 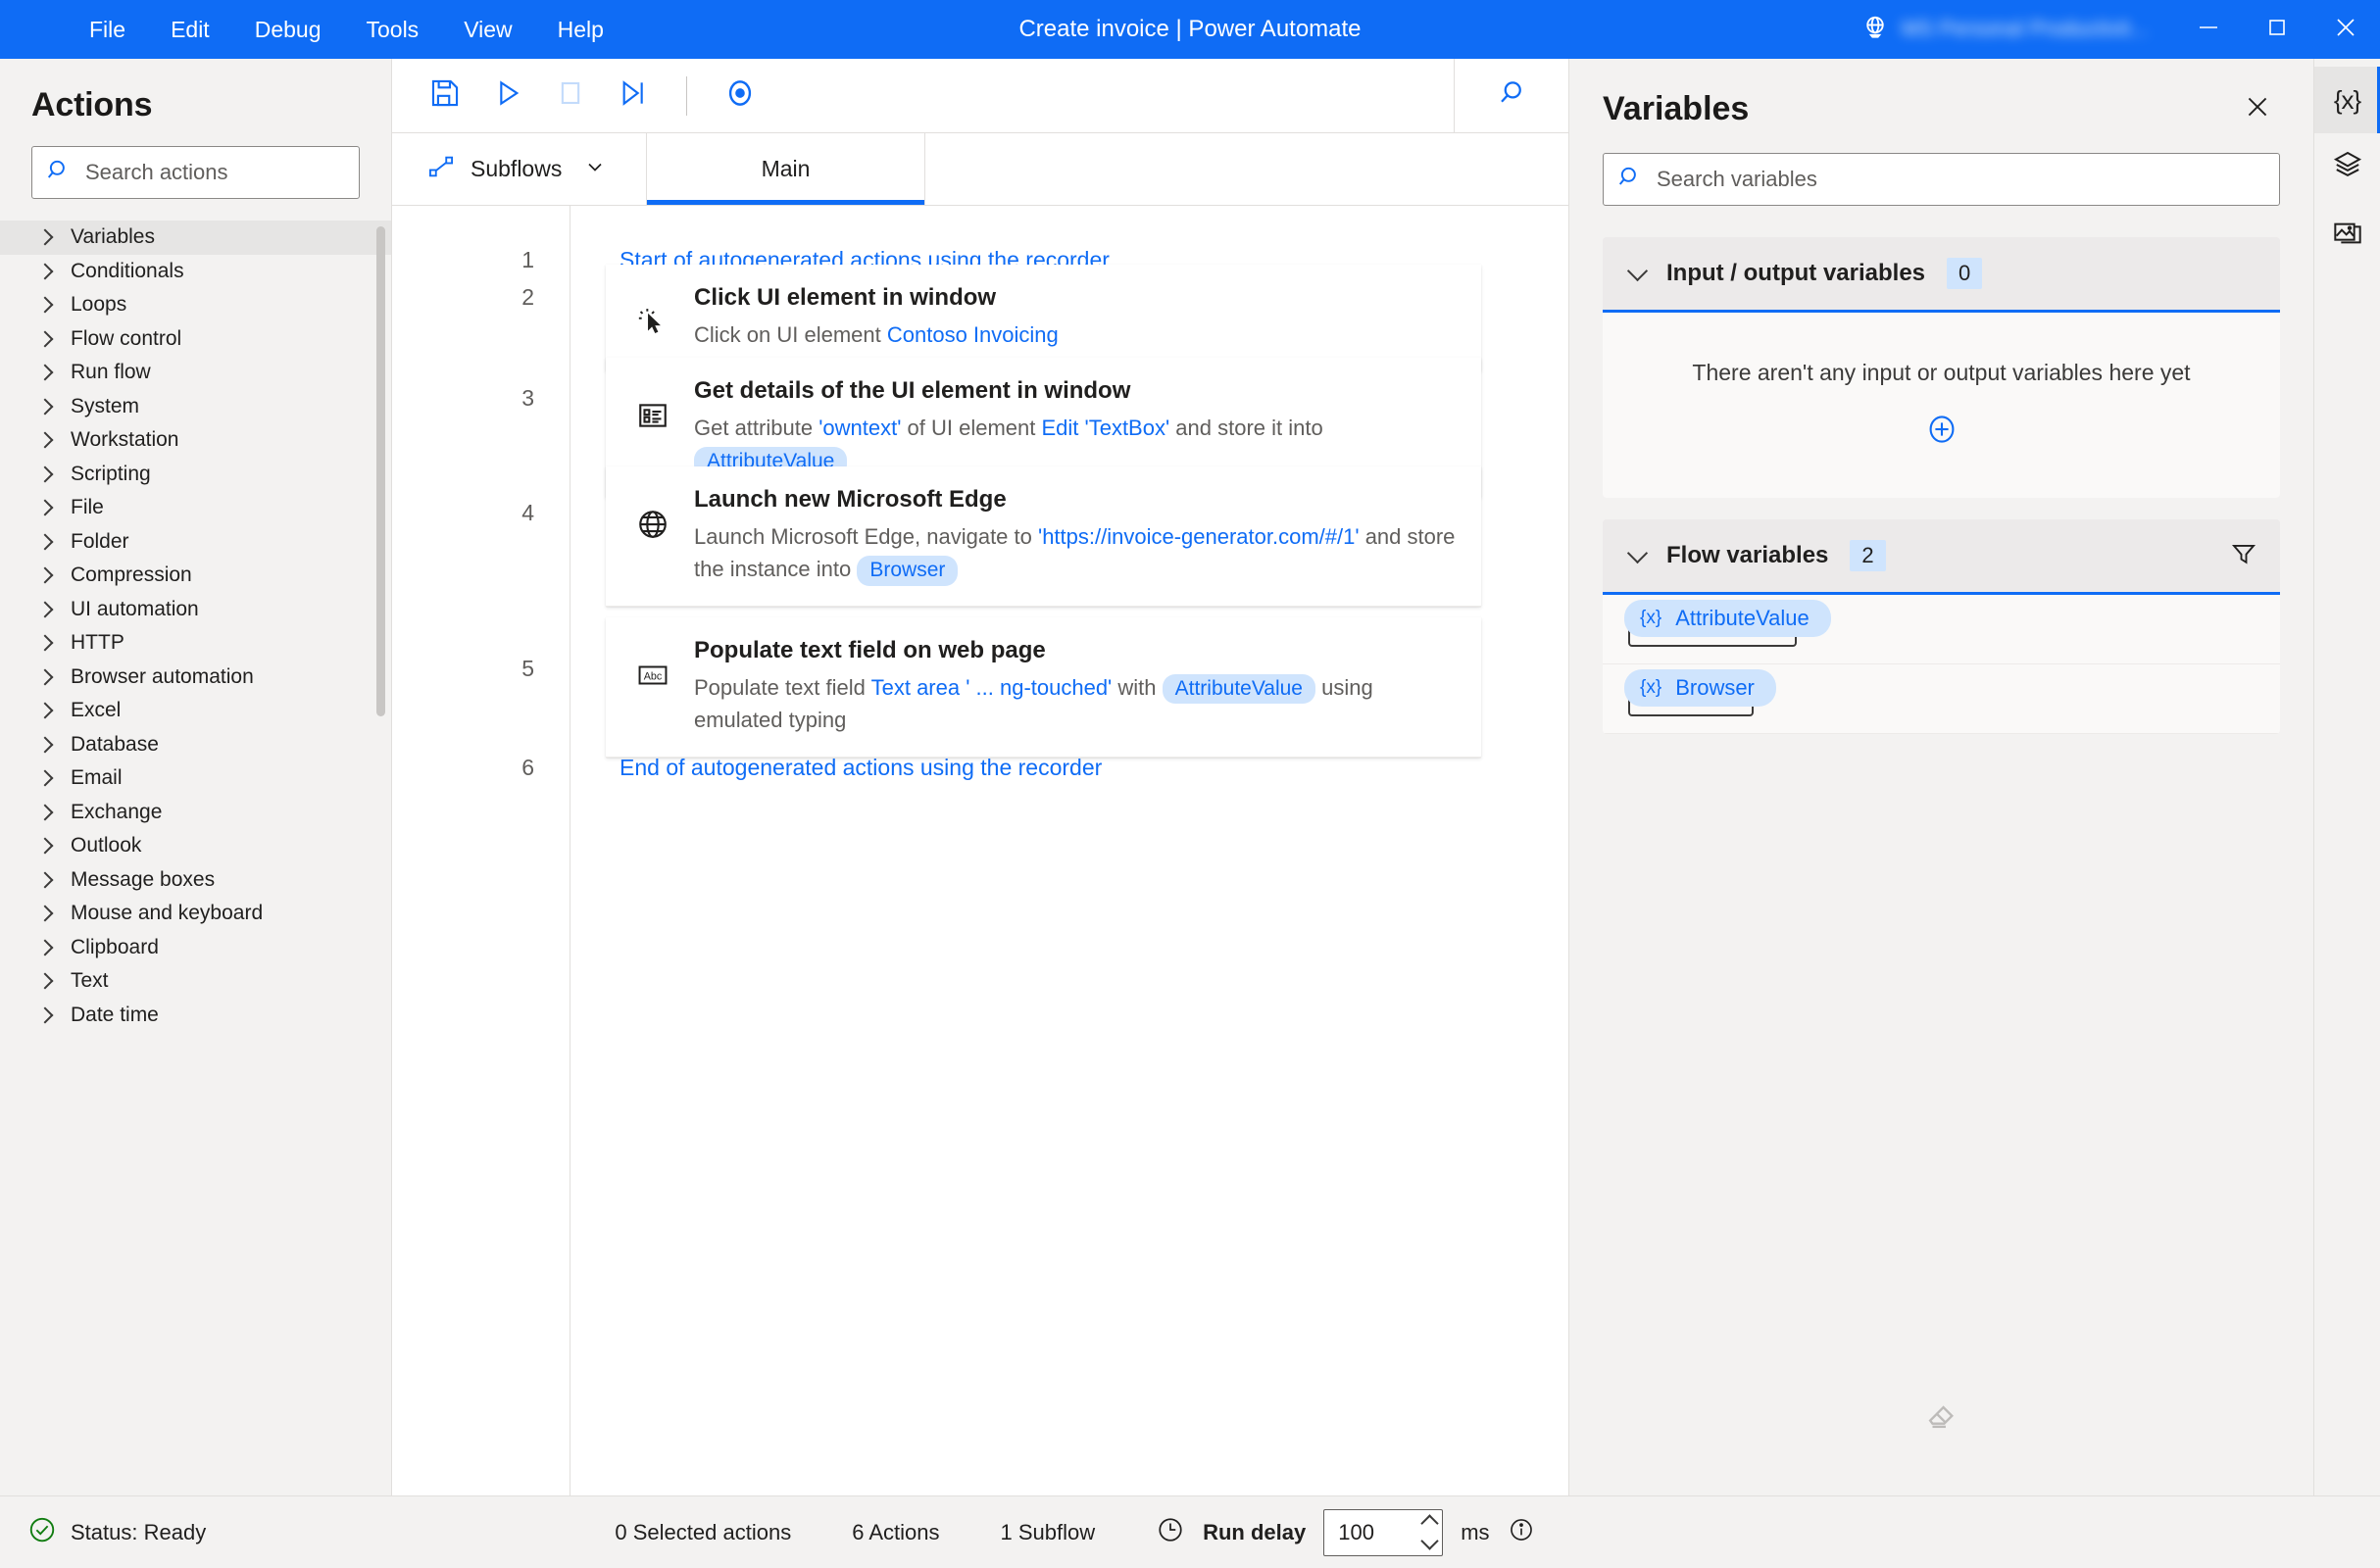 What do you see at coordinates (107, 30) in the screenshot?
I see `menu-file: File` at bounding box center [107, 30].